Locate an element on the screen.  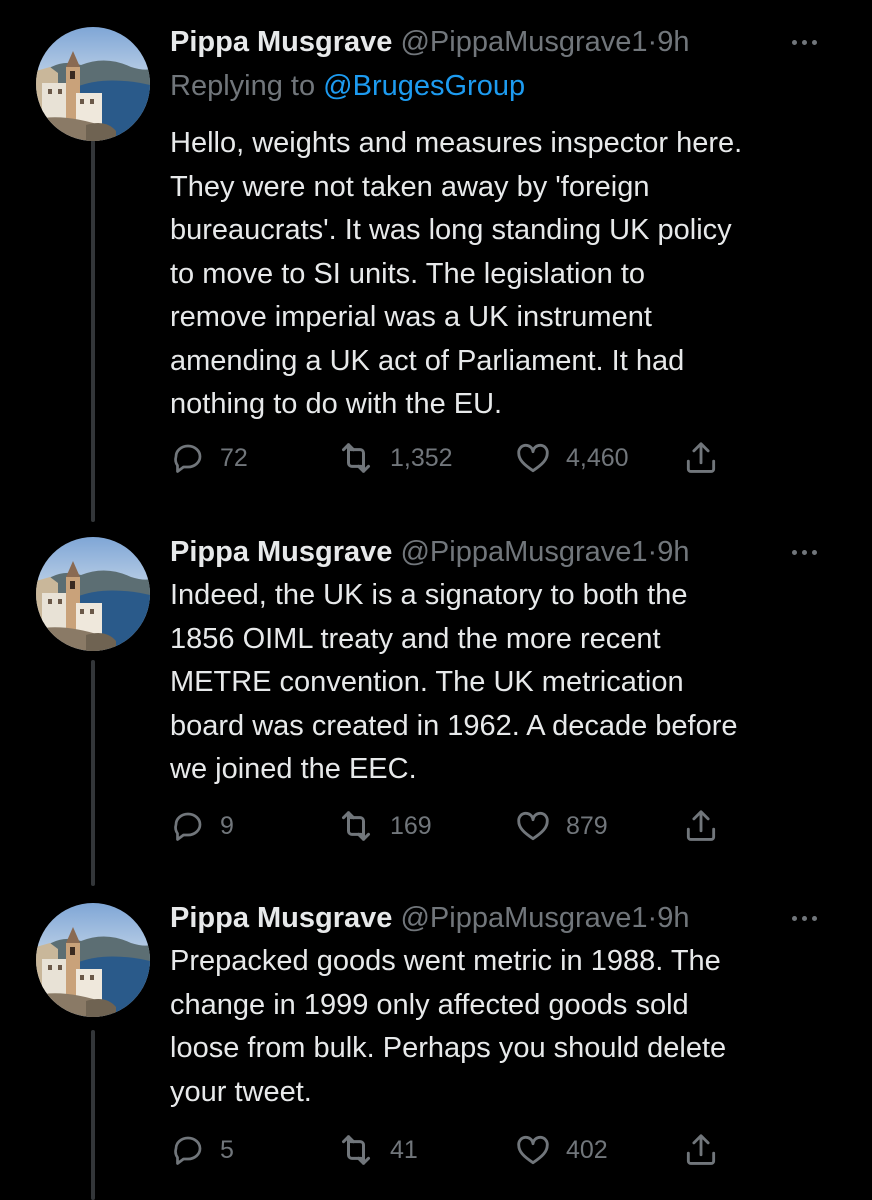
like-button: 4,460 is located at coordinates (571, 458).